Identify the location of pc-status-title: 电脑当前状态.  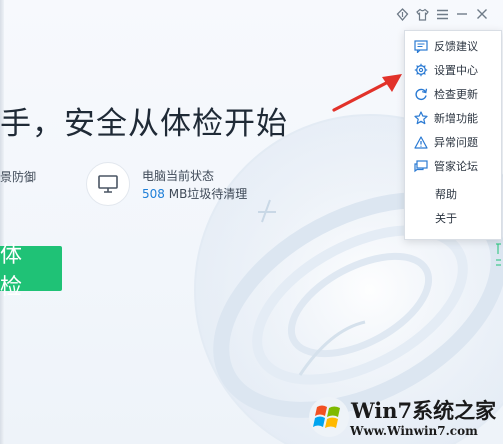
(178, 176).